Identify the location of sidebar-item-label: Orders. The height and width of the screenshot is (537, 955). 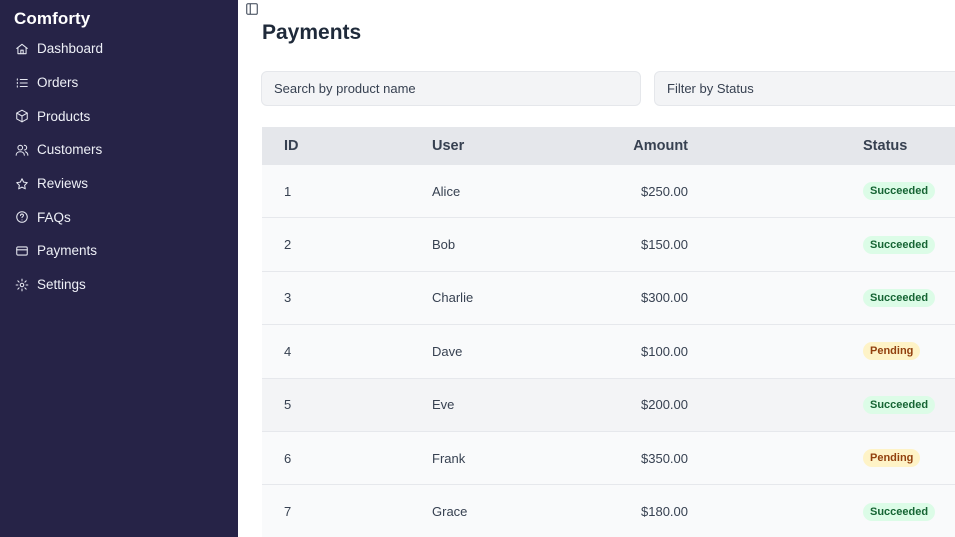
(58, 83).